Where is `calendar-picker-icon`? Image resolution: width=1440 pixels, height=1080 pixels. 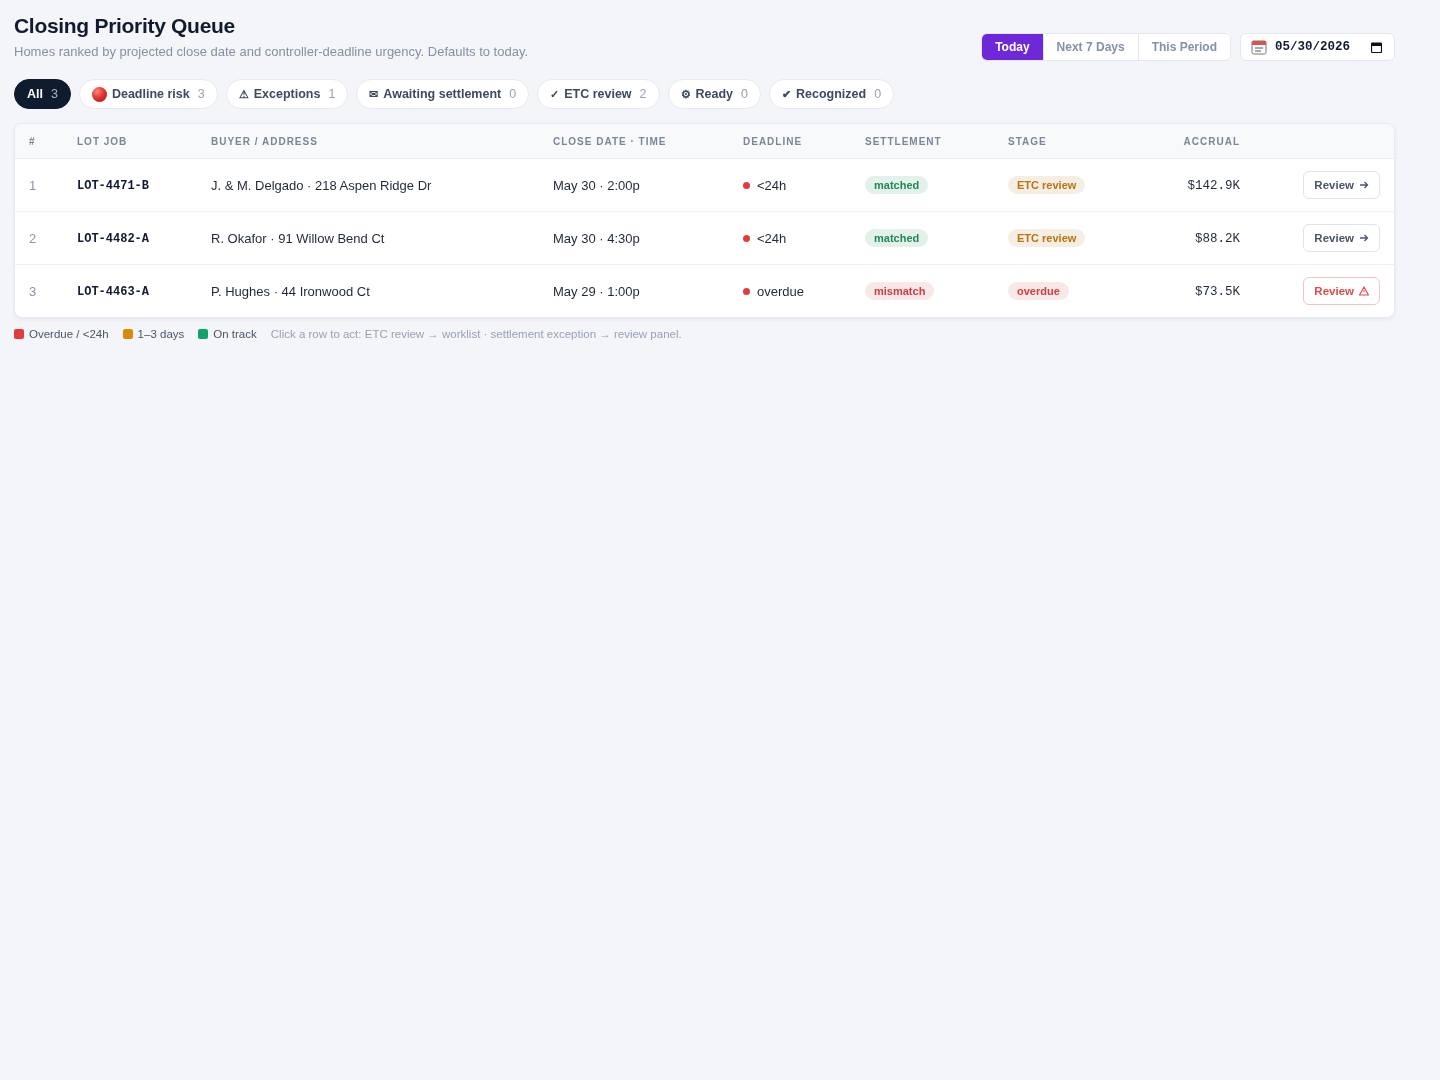 calendar-picker-icon is located at coordinates (1376, 47).